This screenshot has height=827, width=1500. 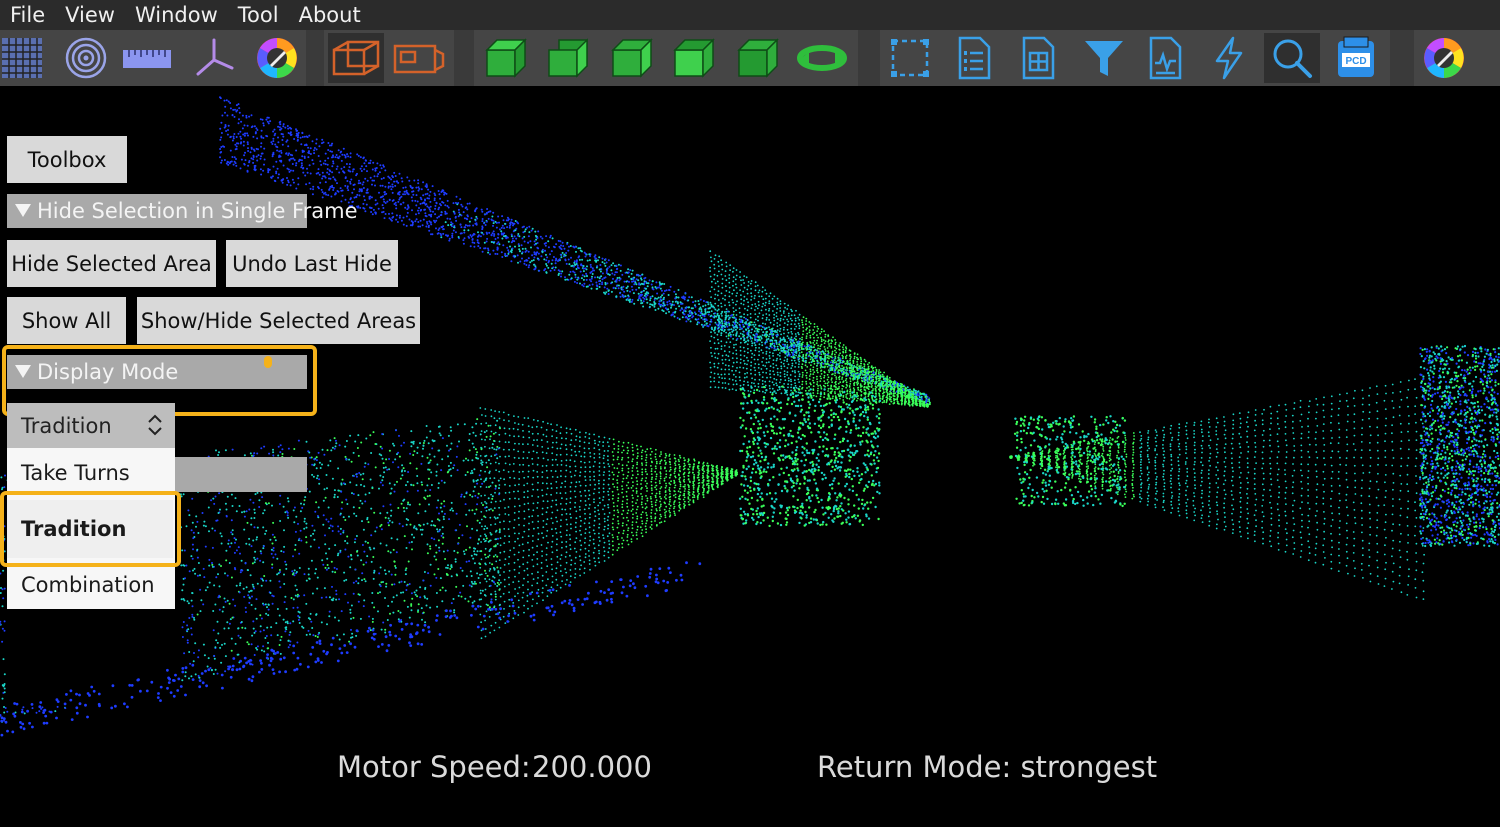 I want to click on document-list-icon, so click(x=974, y=58).